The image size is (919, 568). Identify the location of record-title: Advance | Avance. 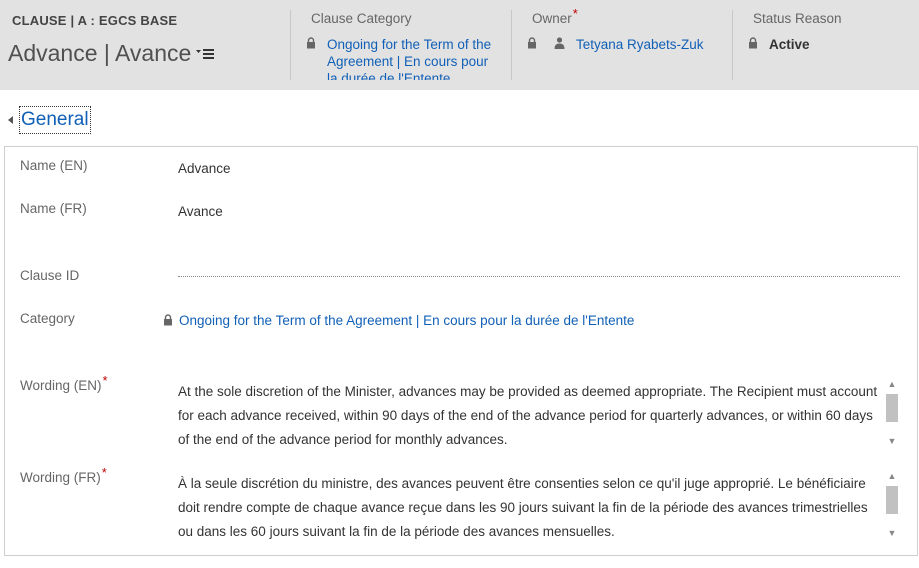
(100, 53).